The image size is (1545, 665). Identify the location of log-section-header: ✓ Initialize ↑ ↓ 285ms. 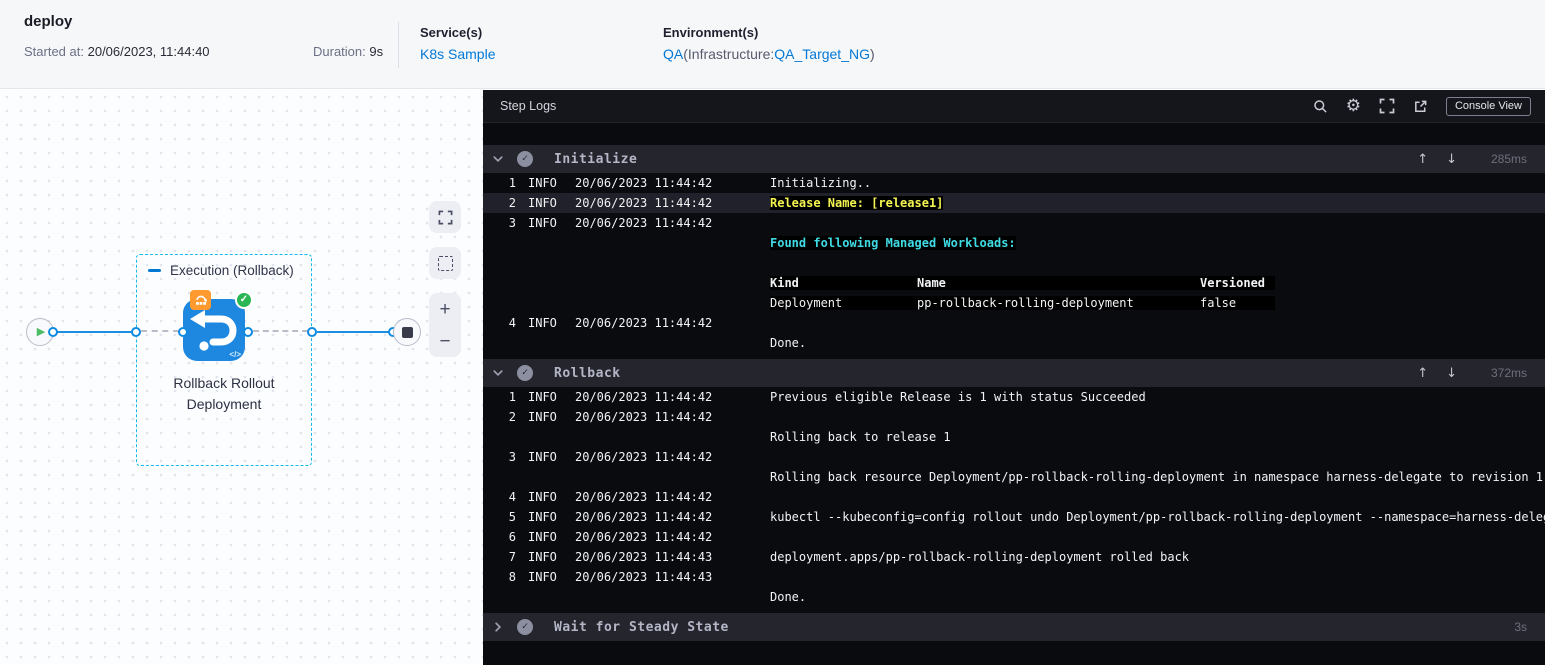
(1014, 159).